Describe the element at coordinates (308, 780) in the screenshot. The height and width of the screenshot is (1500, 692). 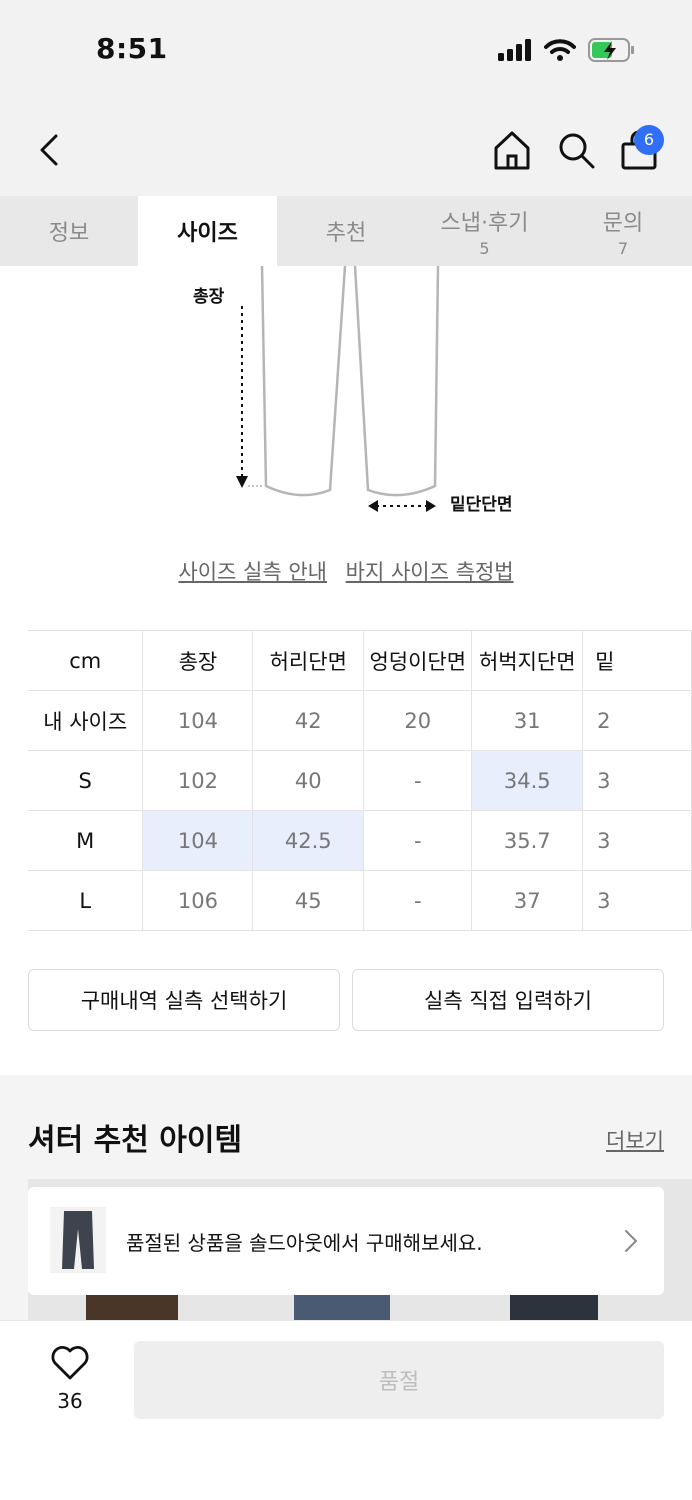
I see `table-cell: 40` at that location.